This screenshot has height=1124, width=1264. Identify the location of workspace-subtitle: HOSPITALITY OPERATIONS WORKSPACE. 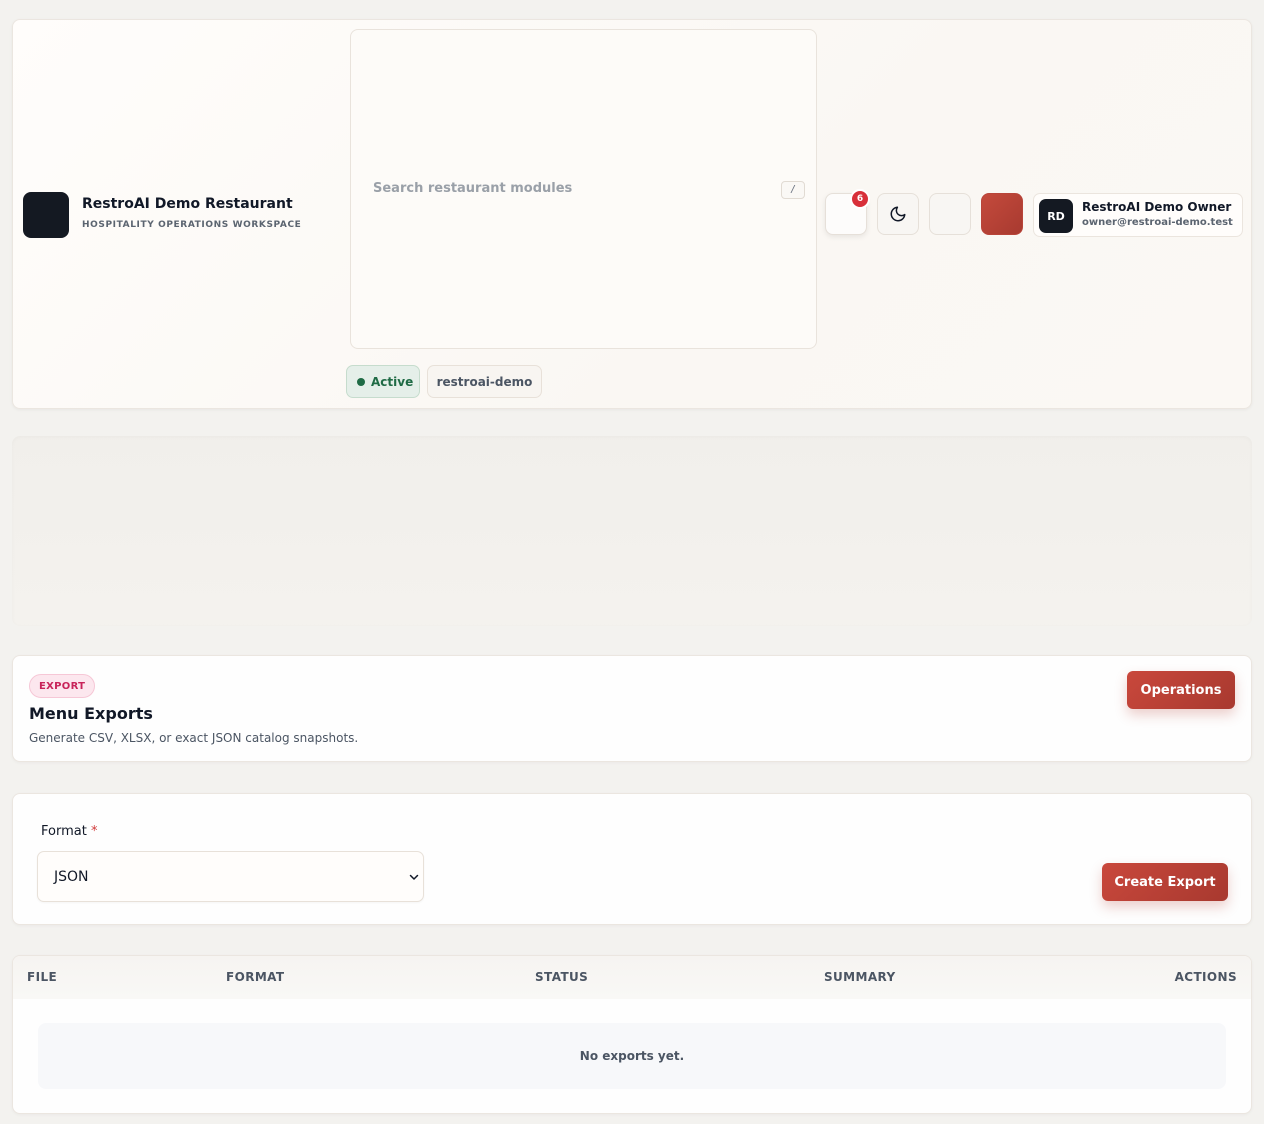
(192, 225).